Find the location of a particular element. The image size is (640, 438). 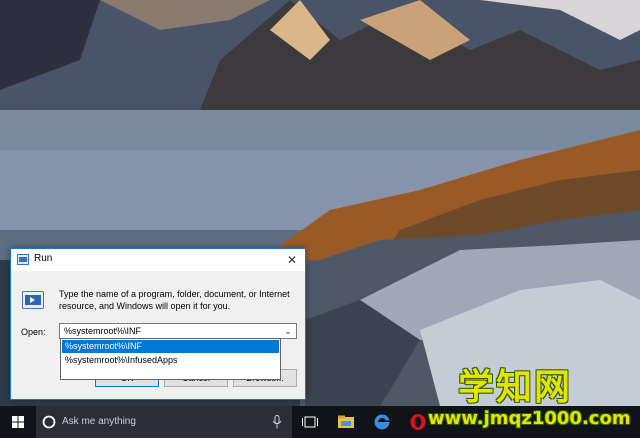

microphone-icon is located at coordinates (277, 422).